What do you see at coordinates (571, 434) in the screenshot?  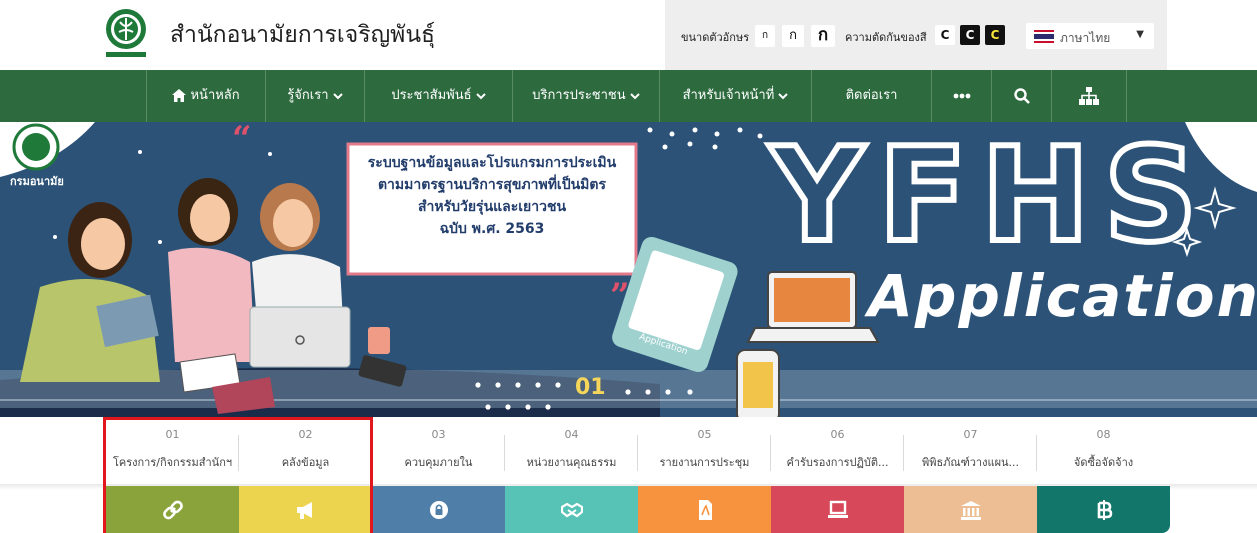 I see `quick-link-number: 04` at bounding box center [571, 434].